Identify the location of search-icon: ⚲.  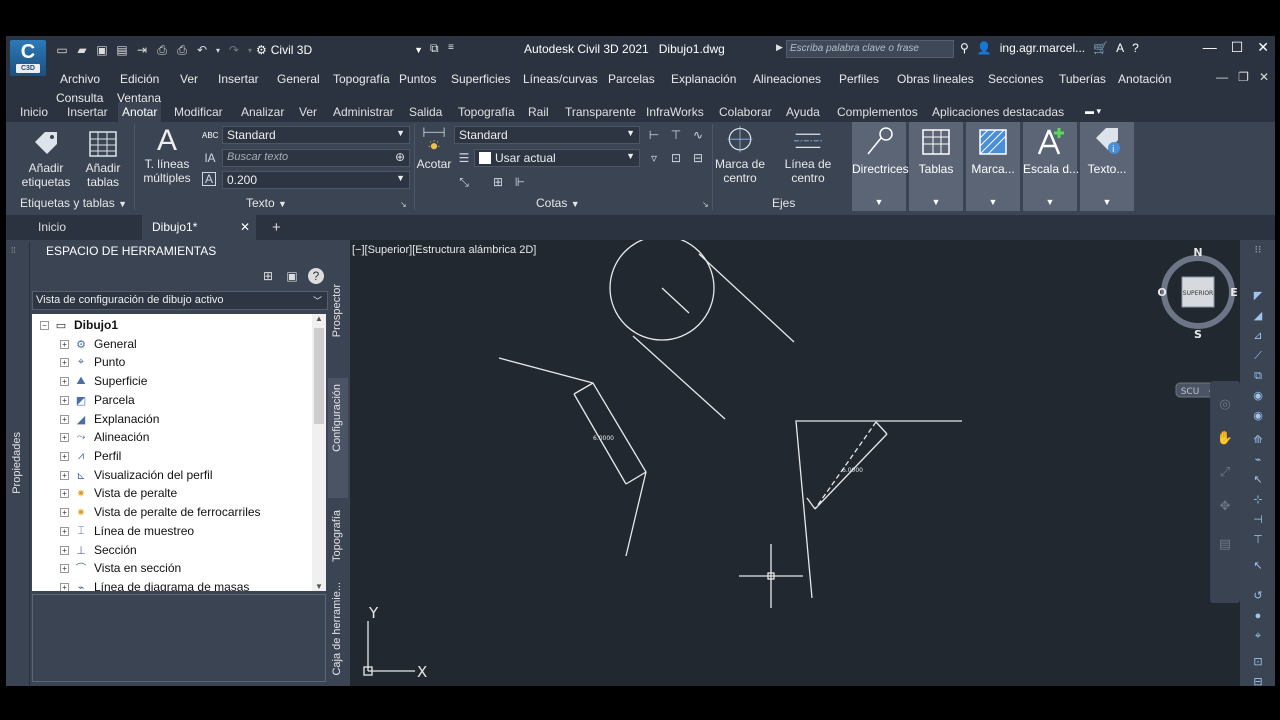
(964, 48).